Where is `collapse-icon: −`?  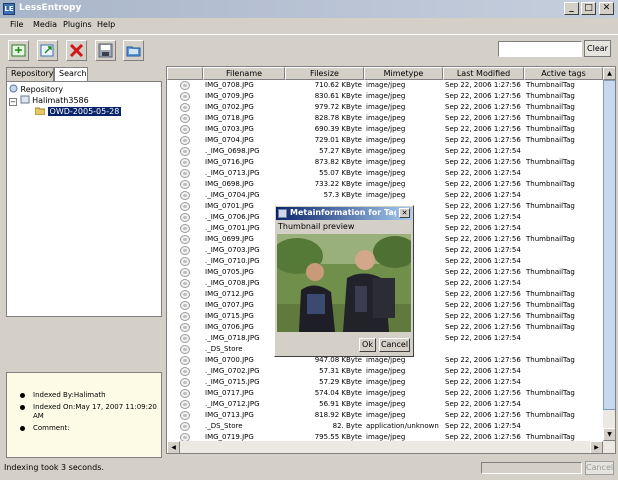
collapse-icon: − is located at coordinates (13, 102).